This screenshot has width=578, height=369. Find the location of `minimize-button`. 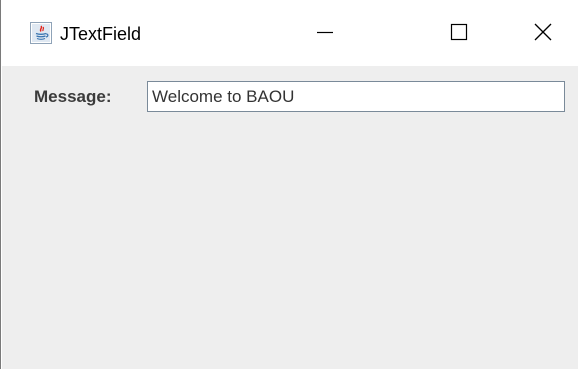

minimize-button is located at coordinates (325, 34).